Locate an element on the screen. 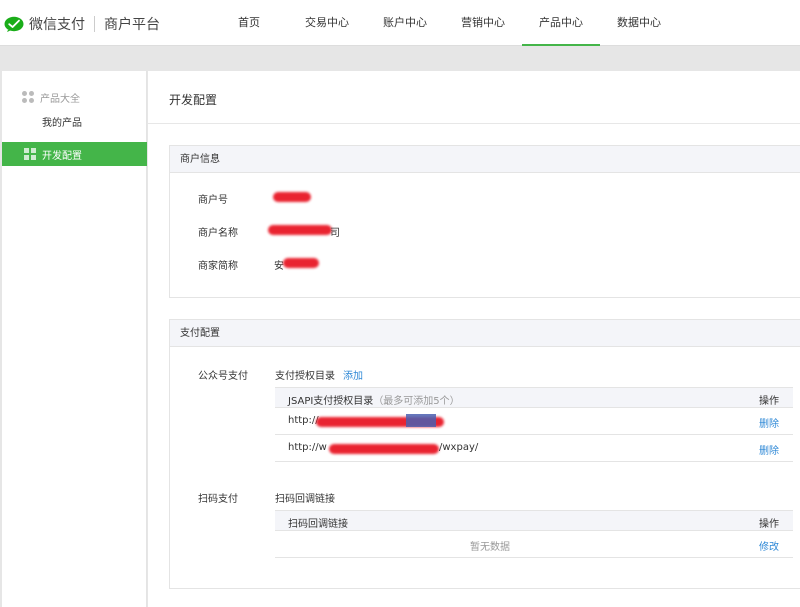 The image size is (800, 607). table-row: http://w /wxpay/ 删除 is located at coordinates (534, 448).